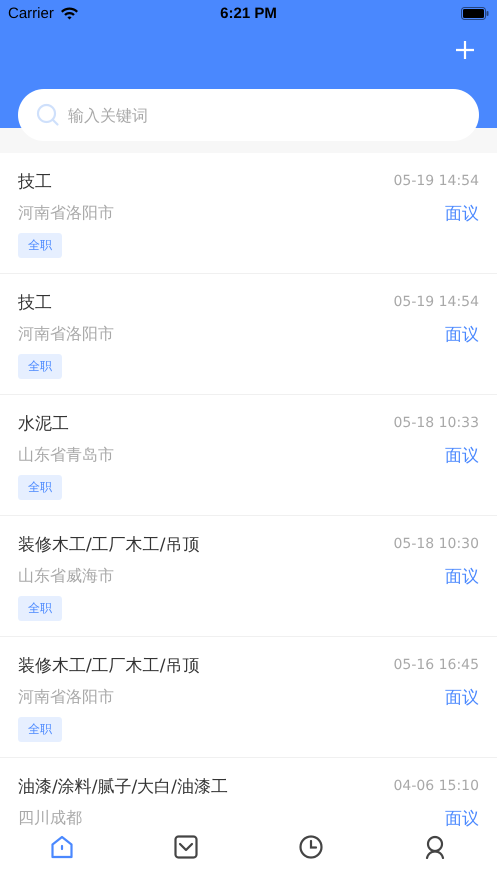 The height and width of the screenshot is (883, 497). Describe the element at coordinates (69, 13) in the screenshot. I see `wifi-icon` at that location.